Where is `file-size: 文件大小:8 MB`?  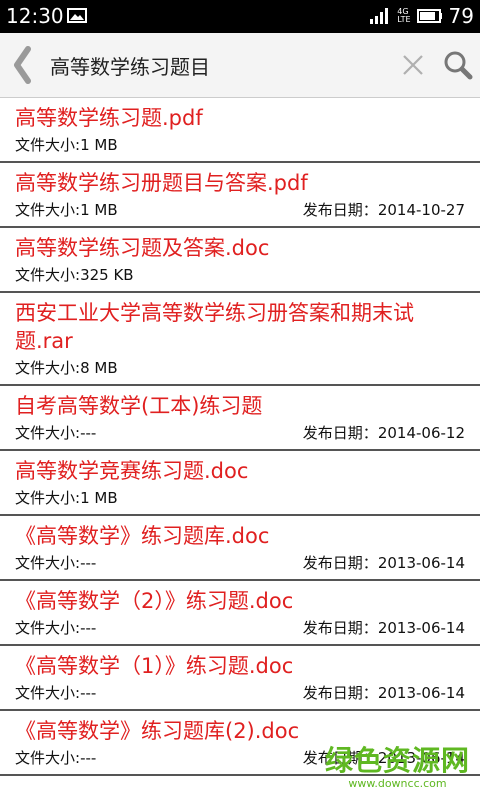
file-size: 文件大小:8 MB is located at coordinates (66, 368).